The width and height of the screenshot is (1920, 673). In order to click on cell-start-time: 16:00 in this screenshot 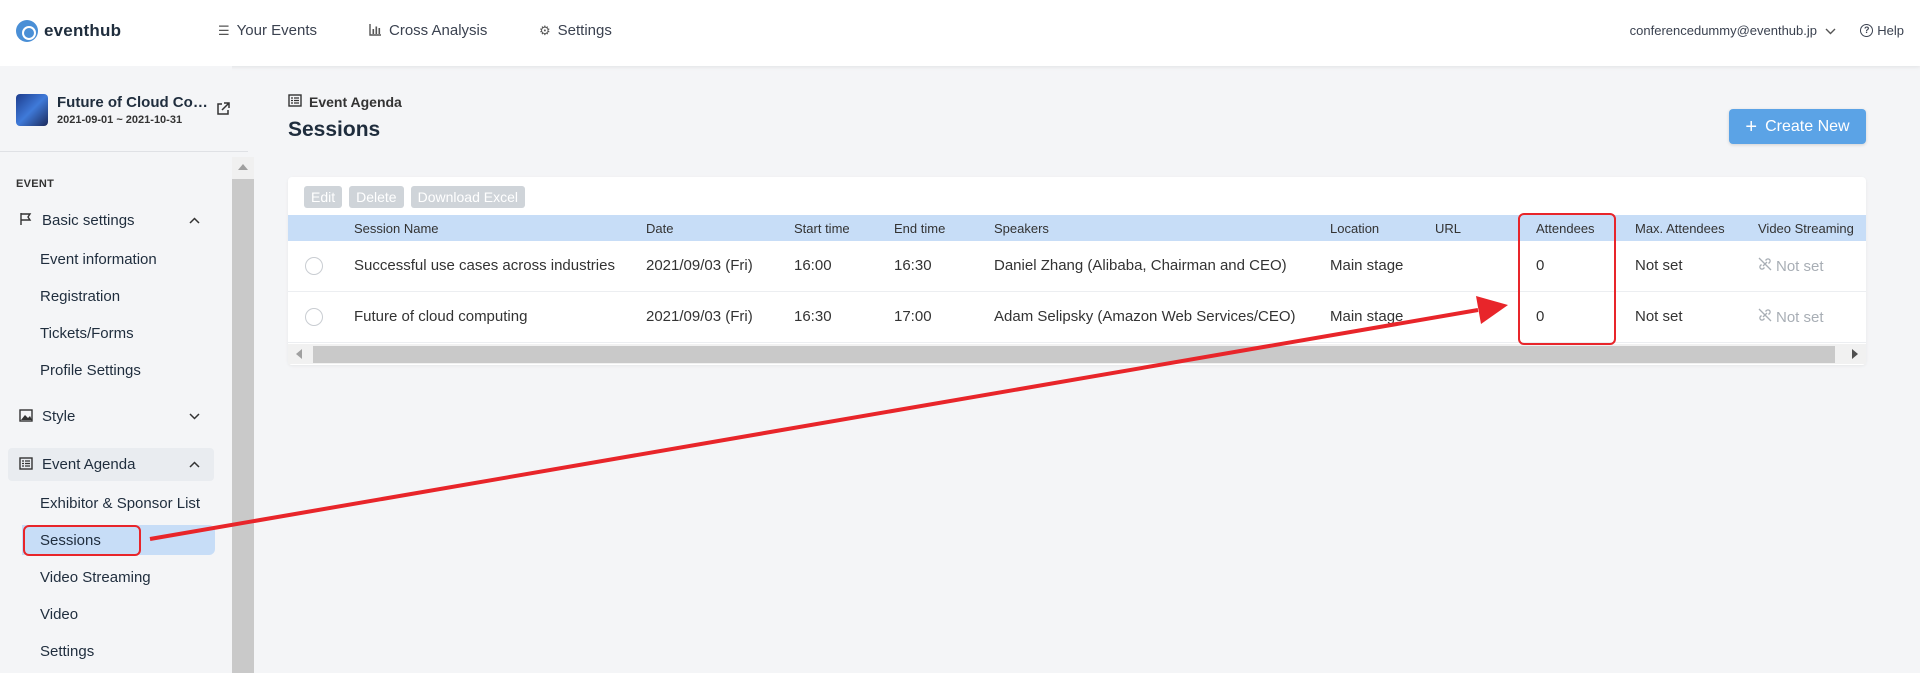, I will do `click(813, 265)`.